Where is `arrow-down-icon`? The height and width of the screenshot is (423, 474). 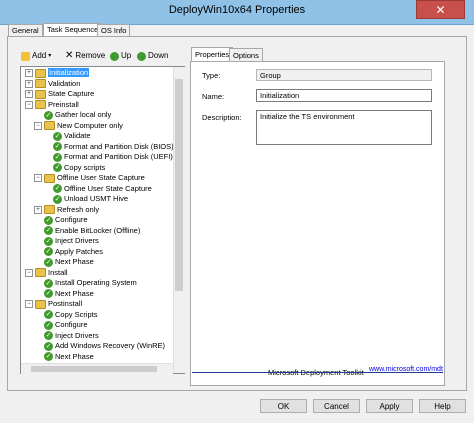 arrow-down-icon is located at coordinates (141, 56).